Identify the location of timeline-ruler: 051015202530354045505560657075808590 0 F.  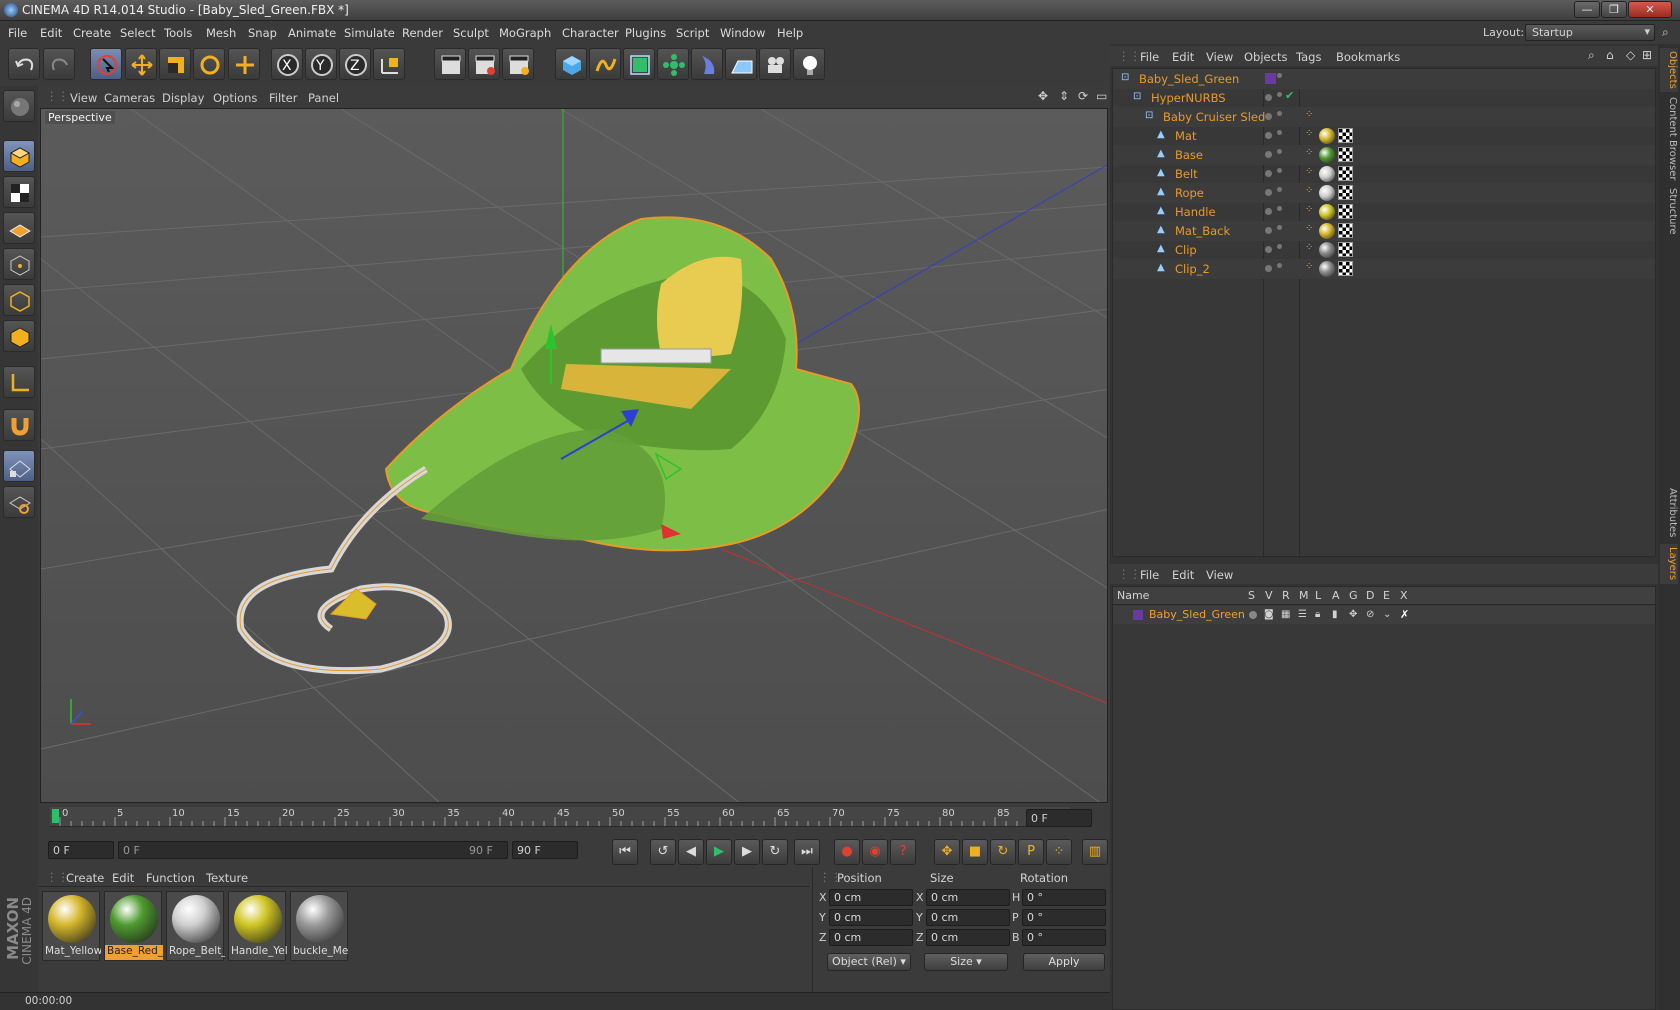
(574, 821).